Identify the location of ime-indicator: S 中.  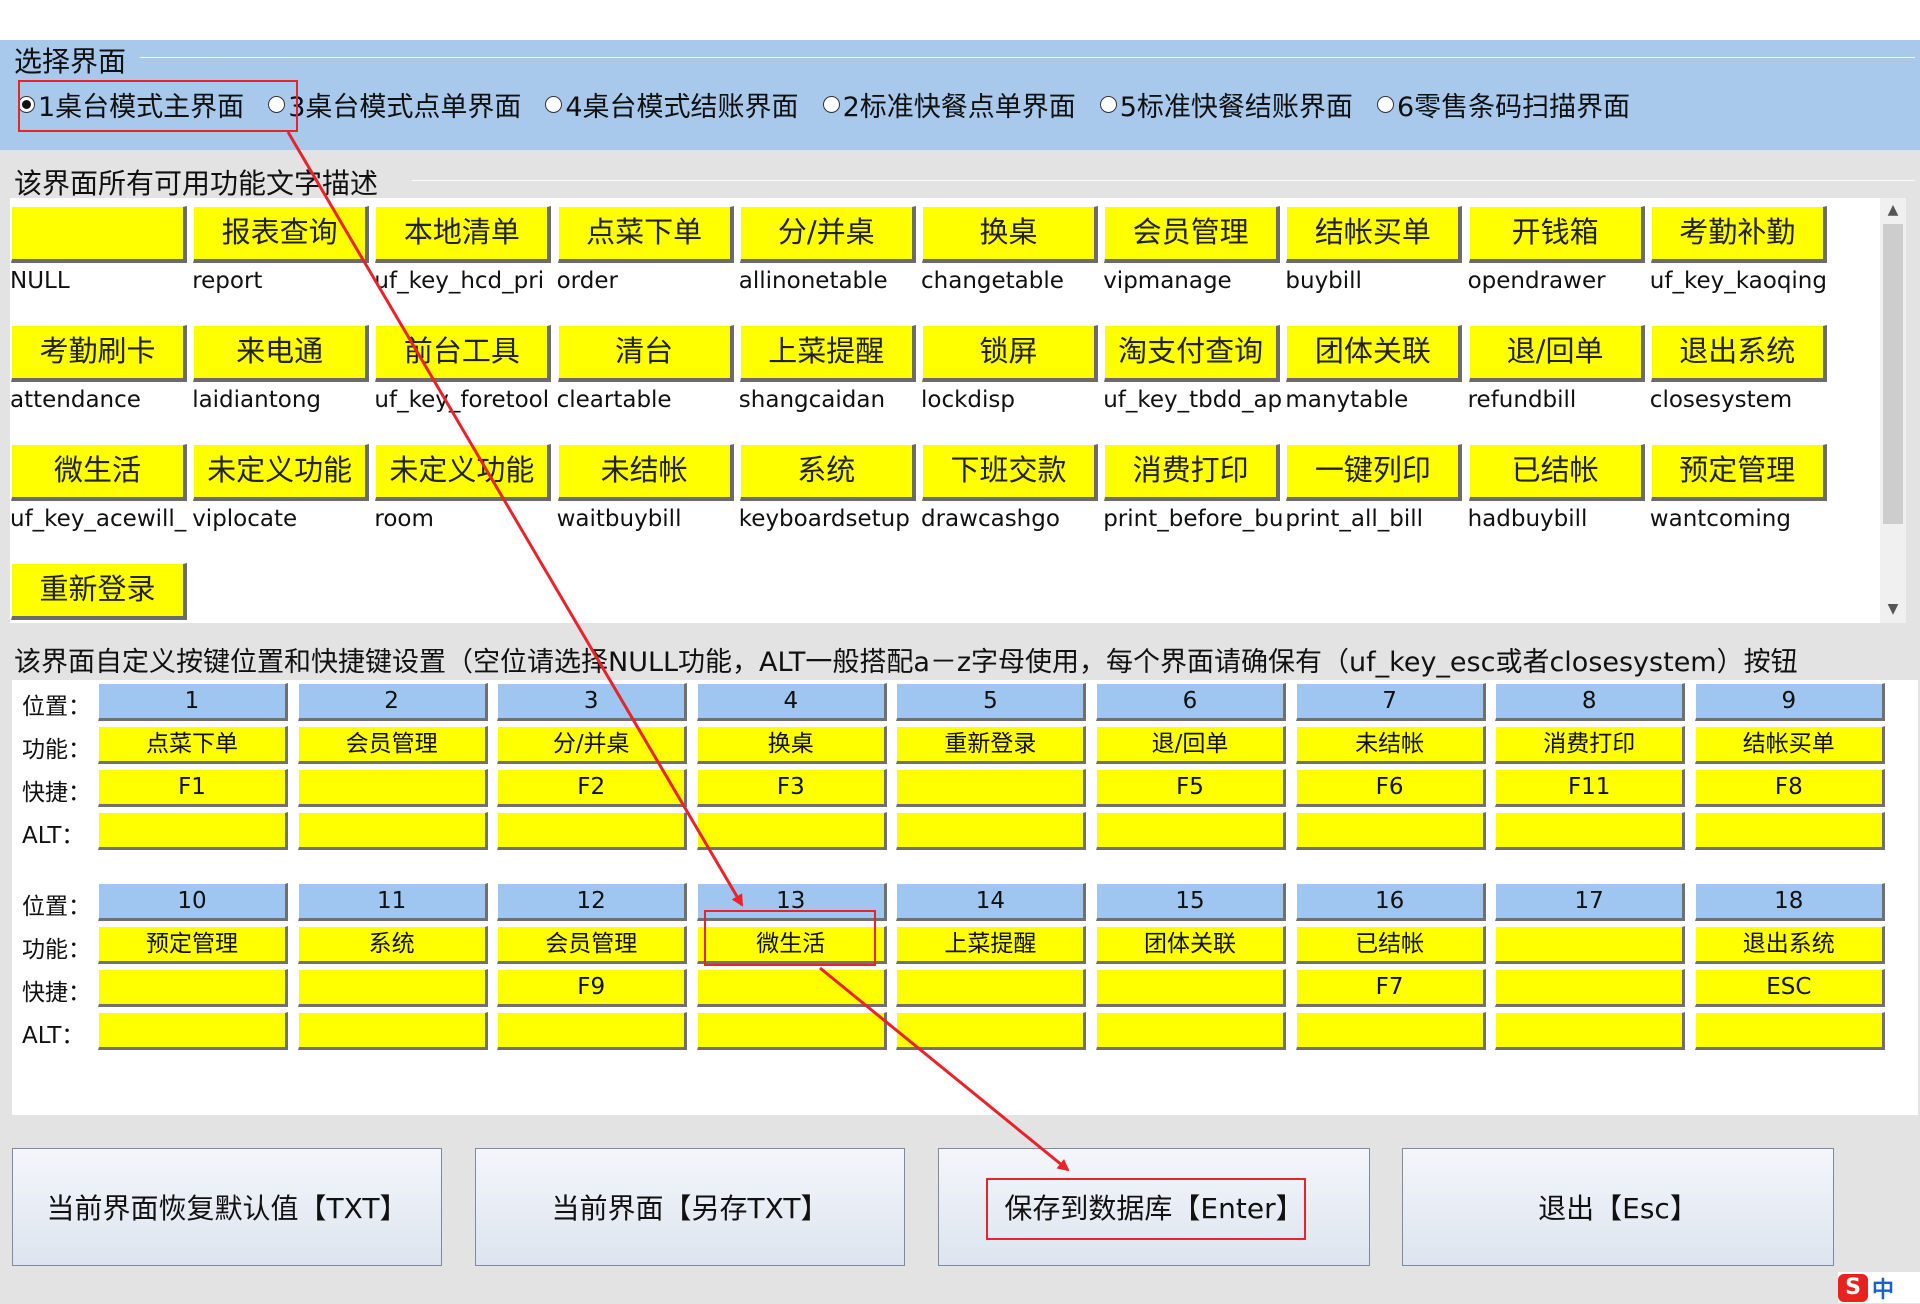
(1879, 1287).